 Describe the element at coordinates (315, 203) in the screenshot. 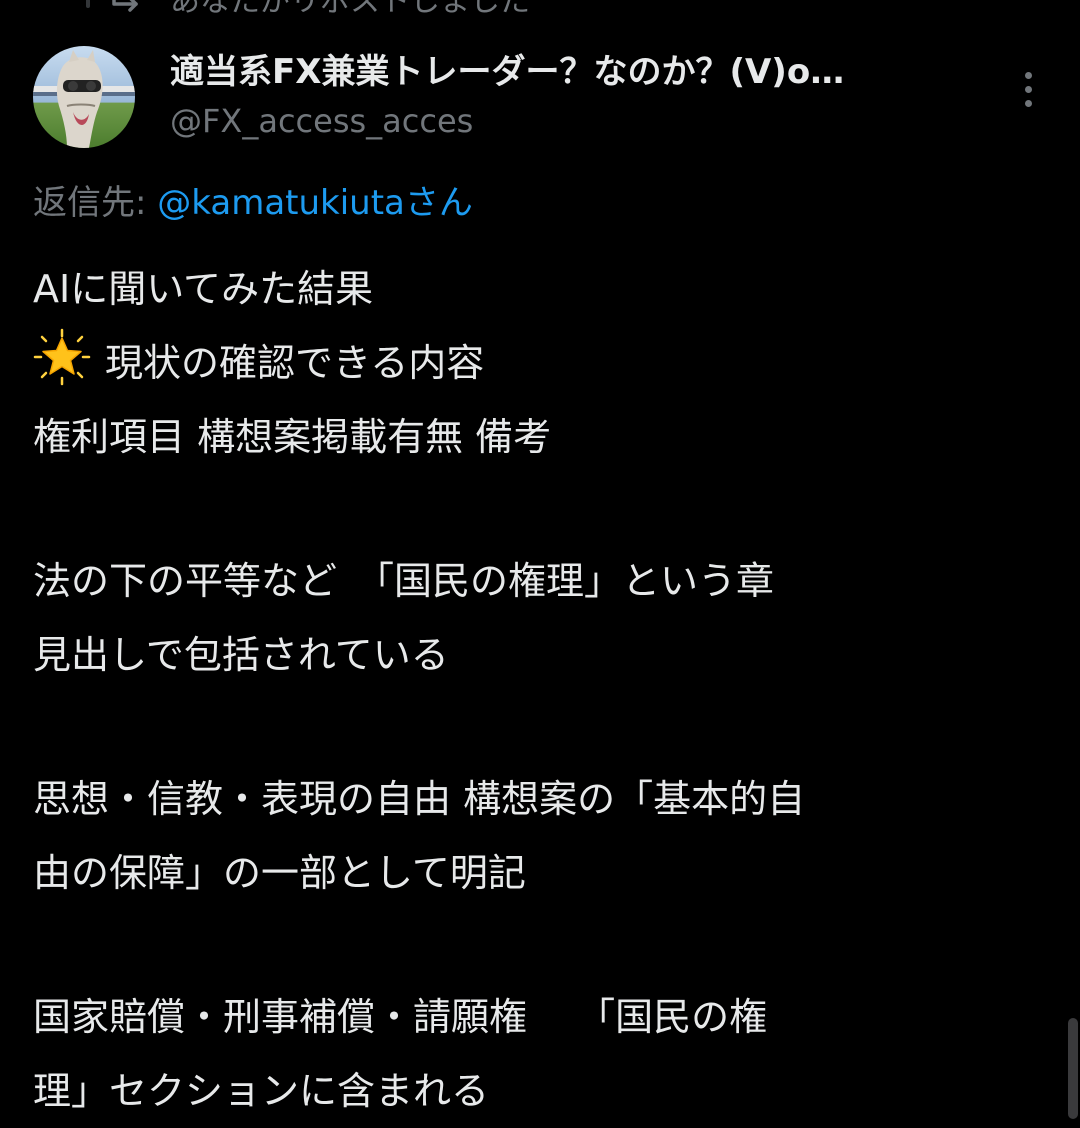

I see `reply-to-user-link: @kamatukiutaさん` at that location.